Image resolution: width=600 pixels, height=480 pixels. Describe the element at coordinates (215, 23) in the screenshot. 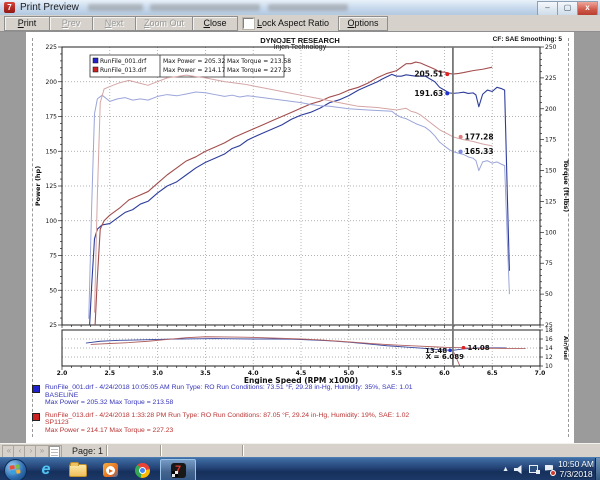

I see `close-preview-button: Close` at that location.